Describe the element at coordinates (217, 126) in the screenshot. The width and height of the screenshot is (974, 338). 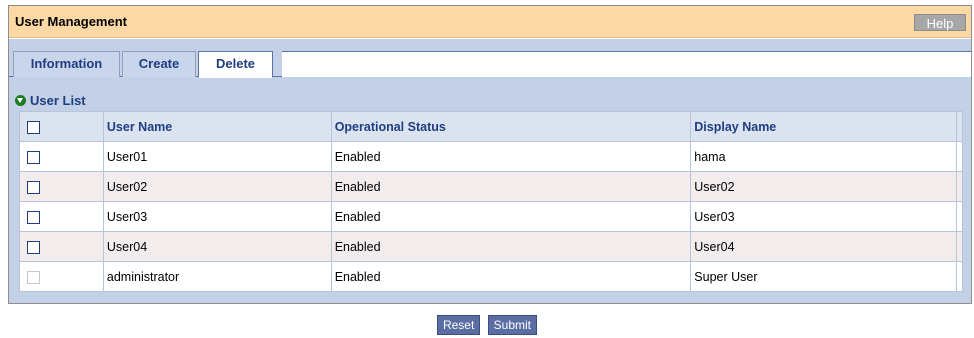
I see `col-user-name: User Name` at that location.